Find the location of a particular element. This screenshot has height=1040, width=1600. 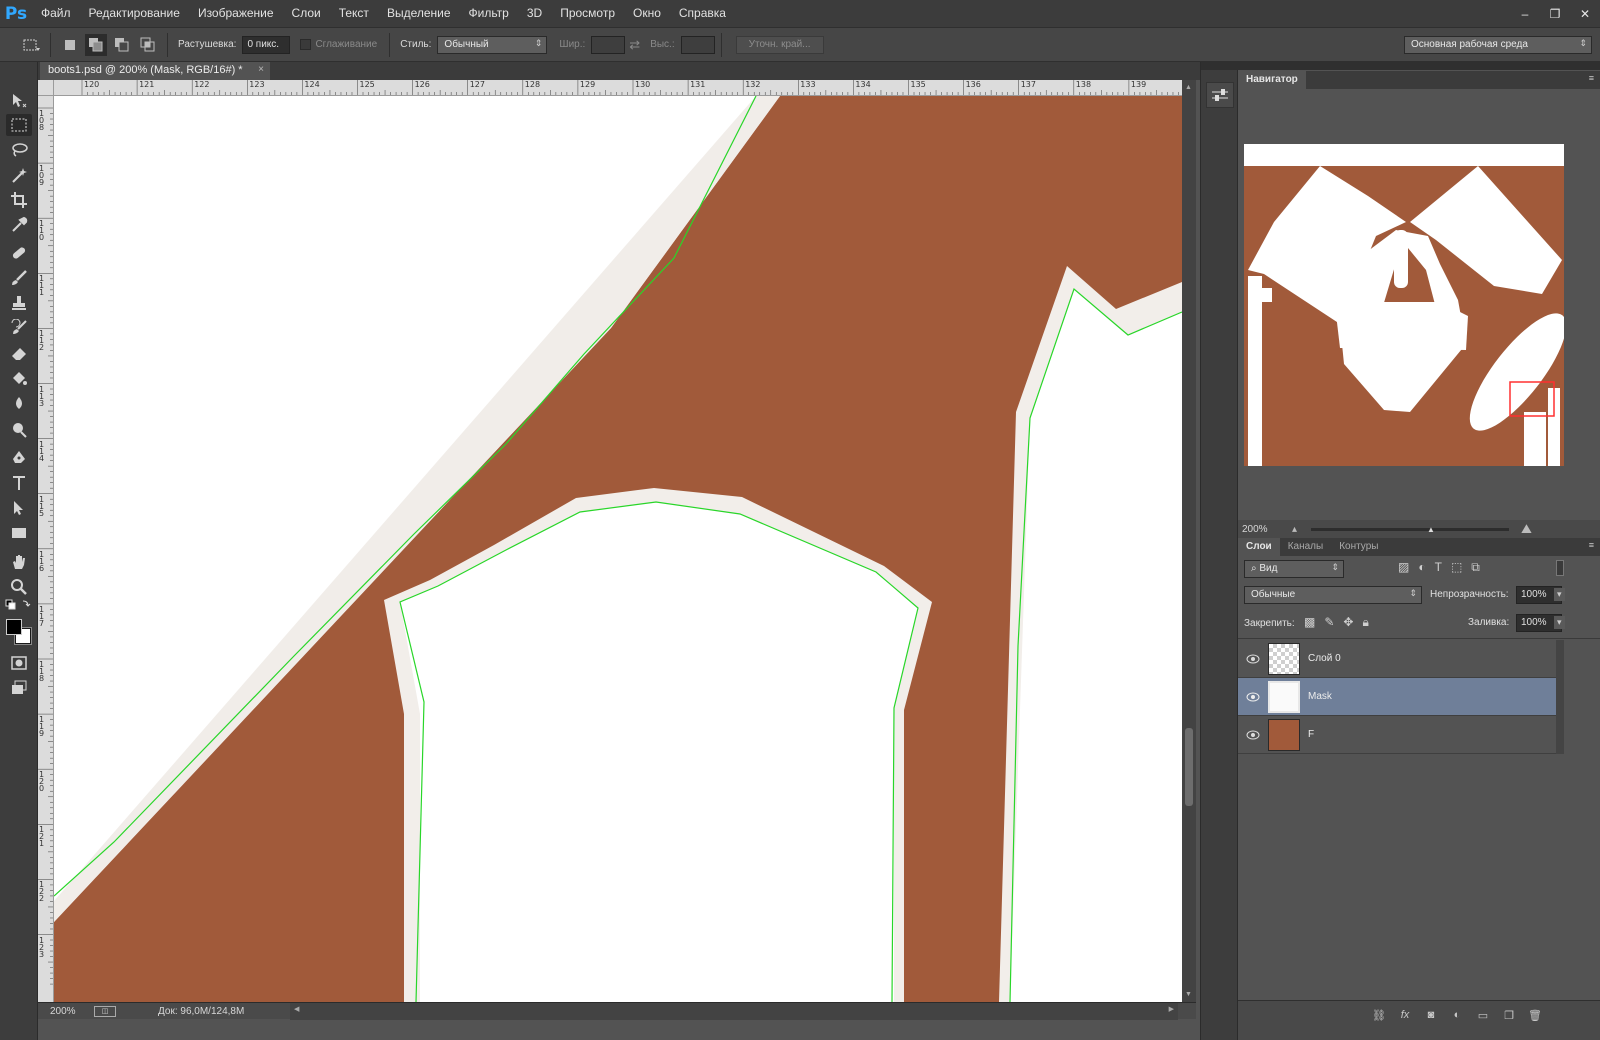

rect-marquee-tool is located at coordinates (19, 125).